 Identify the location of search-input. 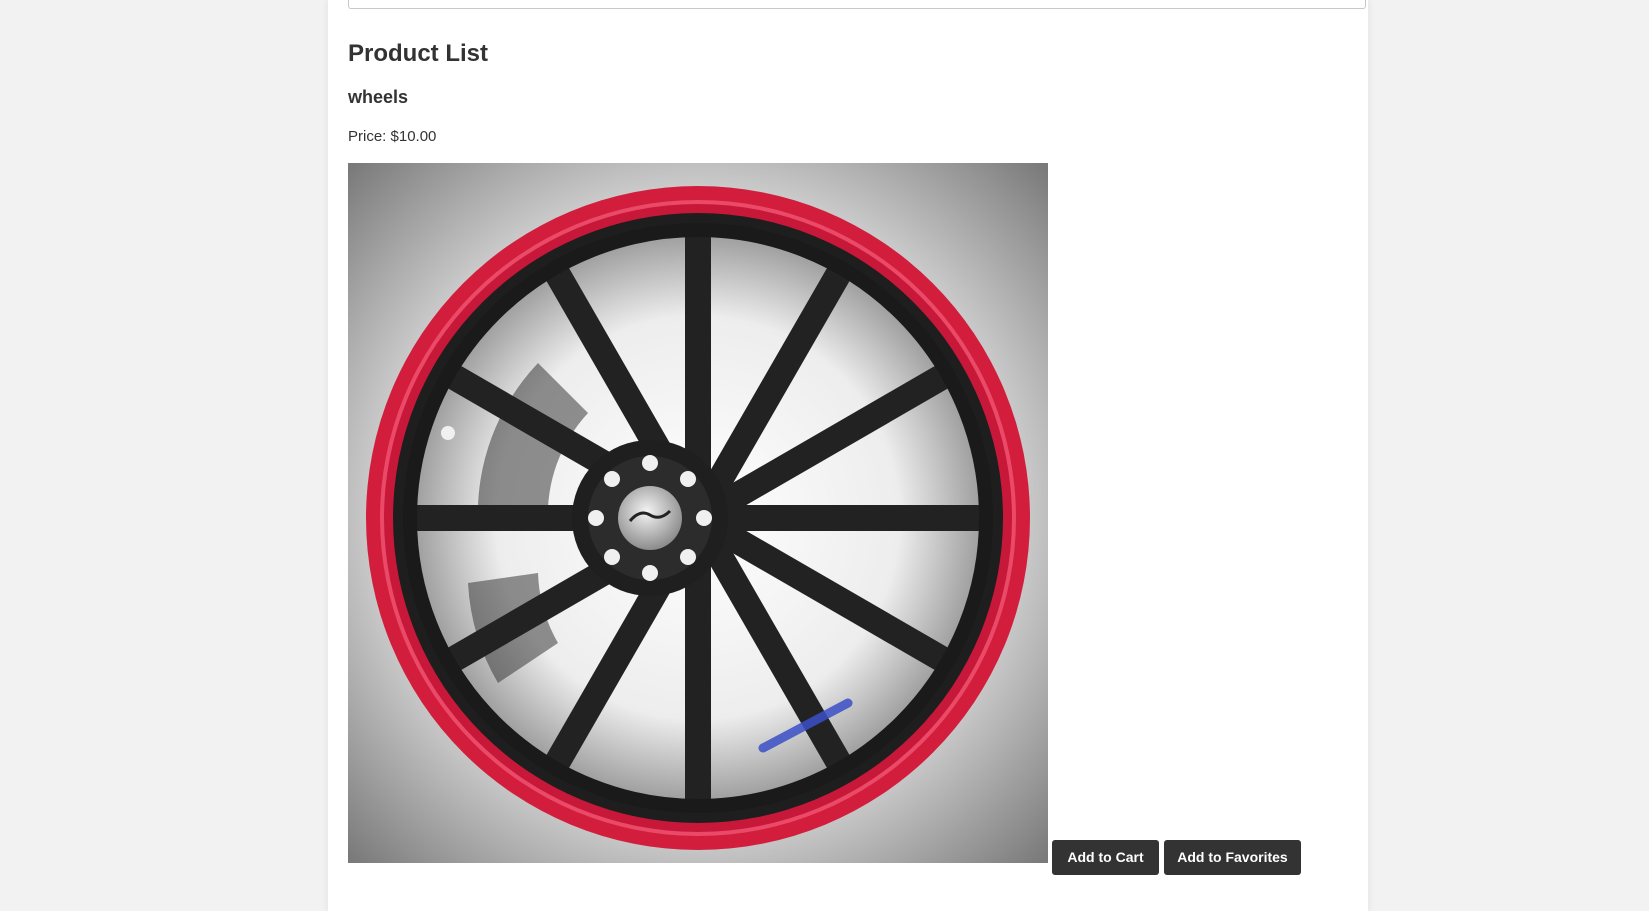
(857, 4).